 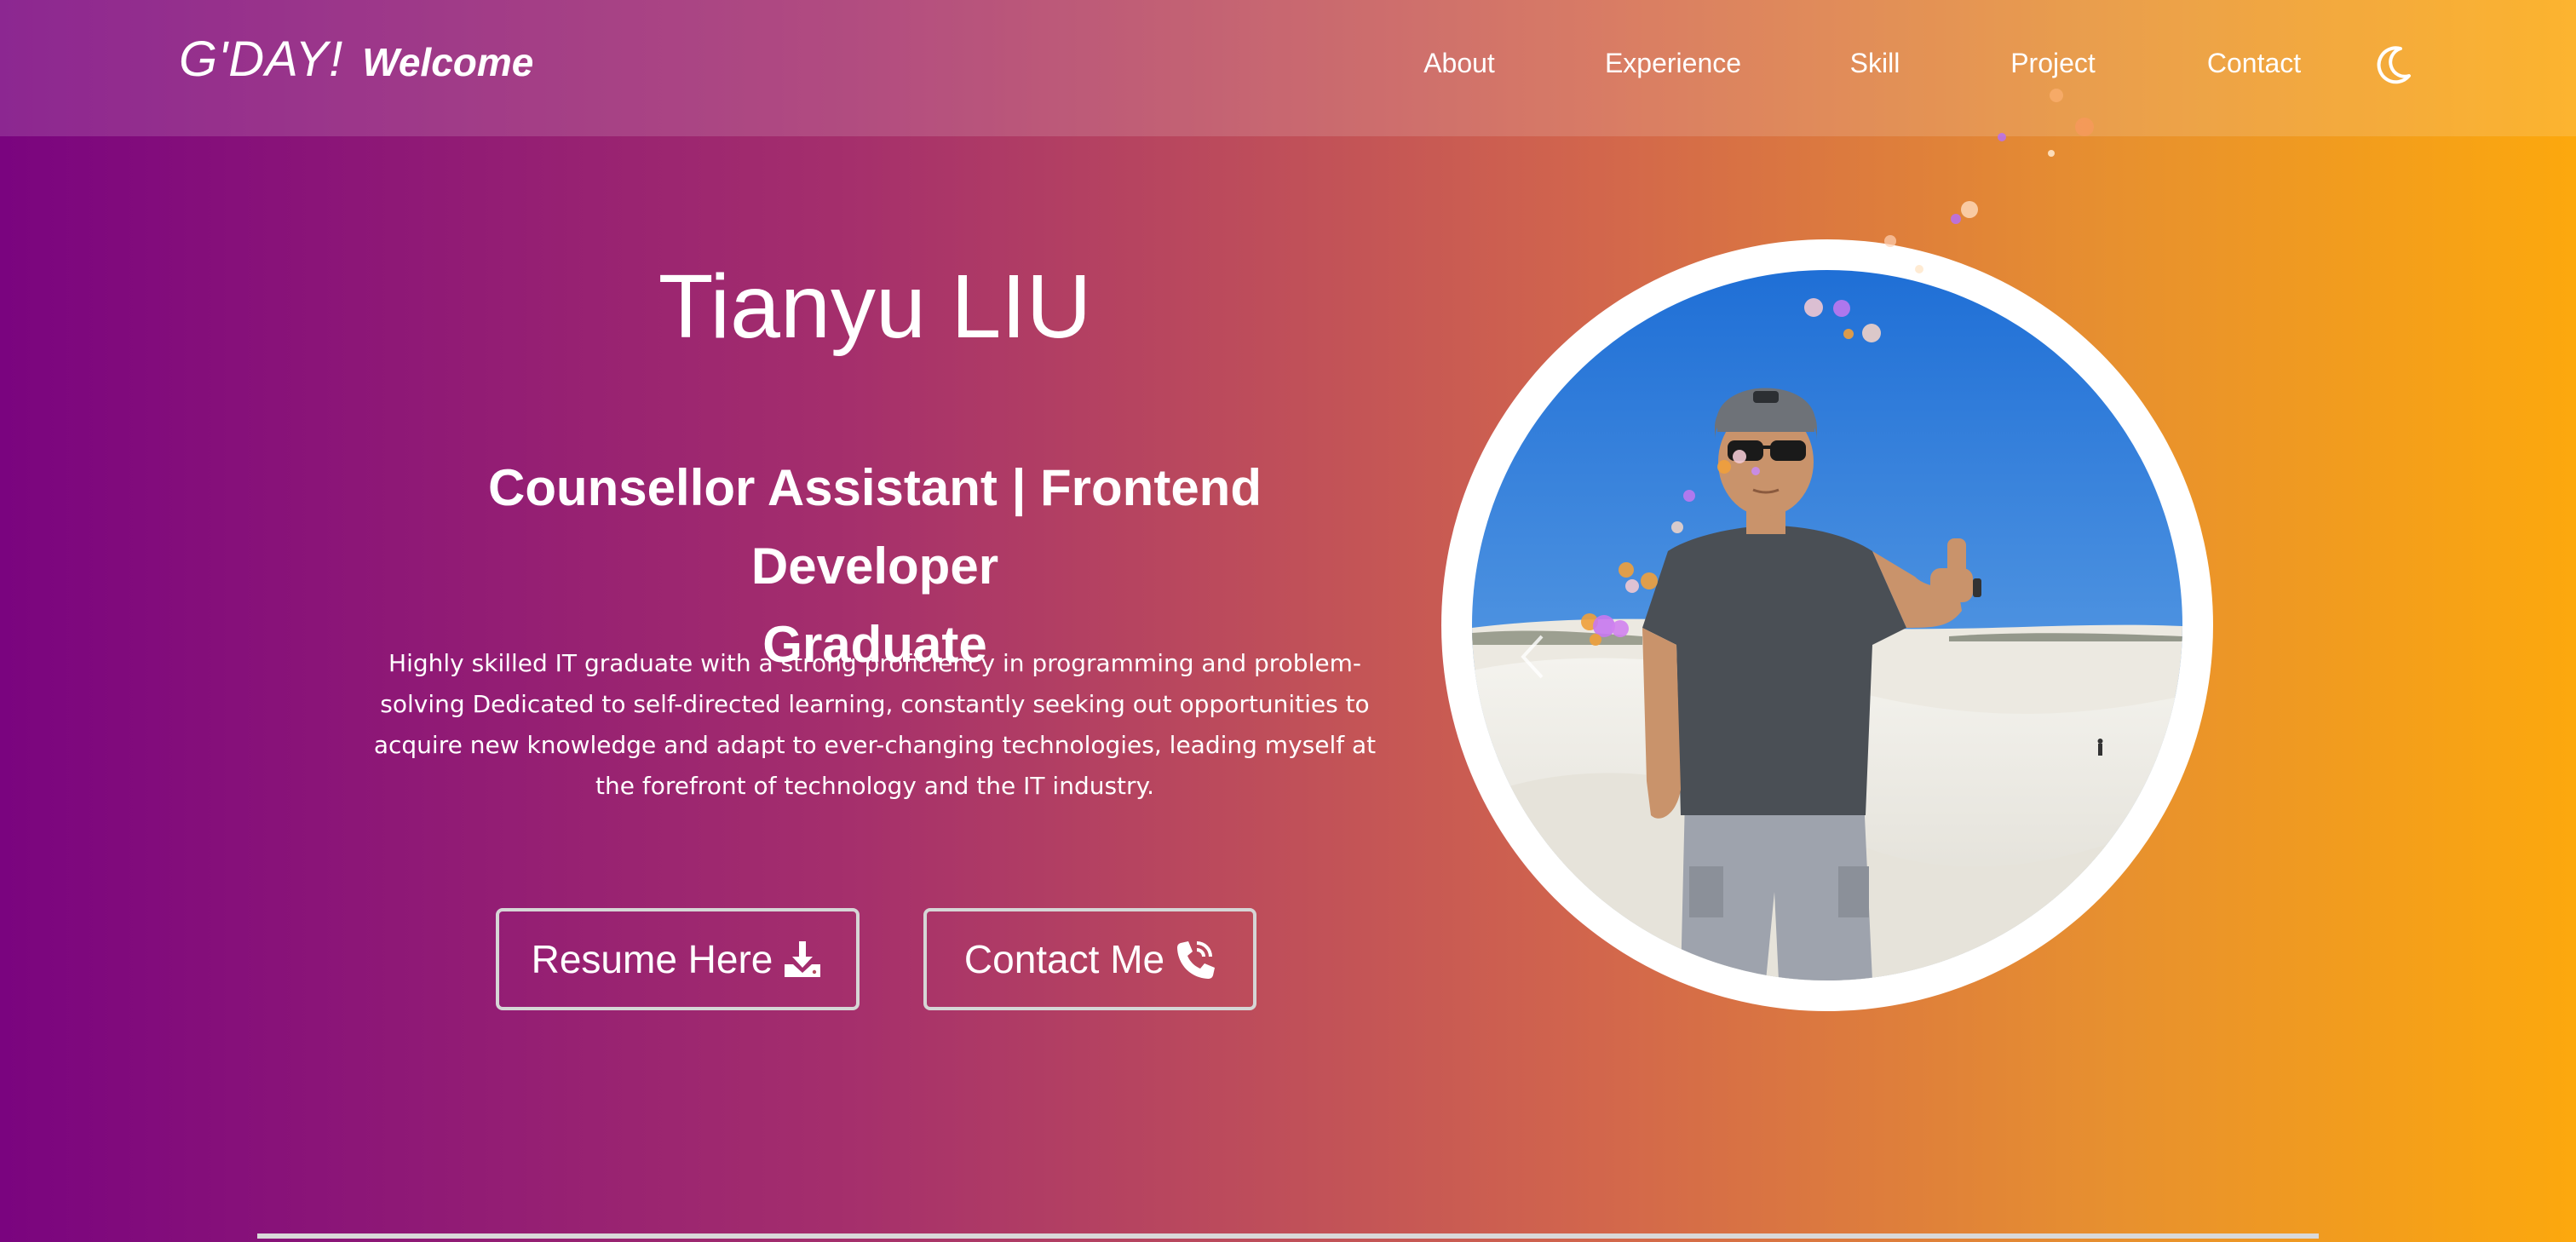 I want to click on chevron-right-icon, so click(x=2179, y=657).